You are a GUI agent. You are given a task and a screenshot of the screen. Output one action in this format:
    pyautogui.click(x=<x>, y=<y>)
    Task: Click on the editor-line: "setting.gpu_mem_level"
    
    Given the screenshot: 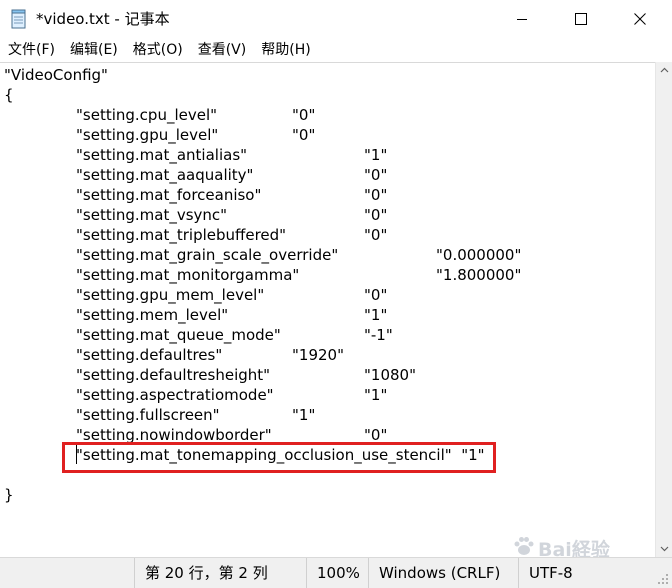 What is the action you would take?
    pyautogui.click(x=170, y=295)
    